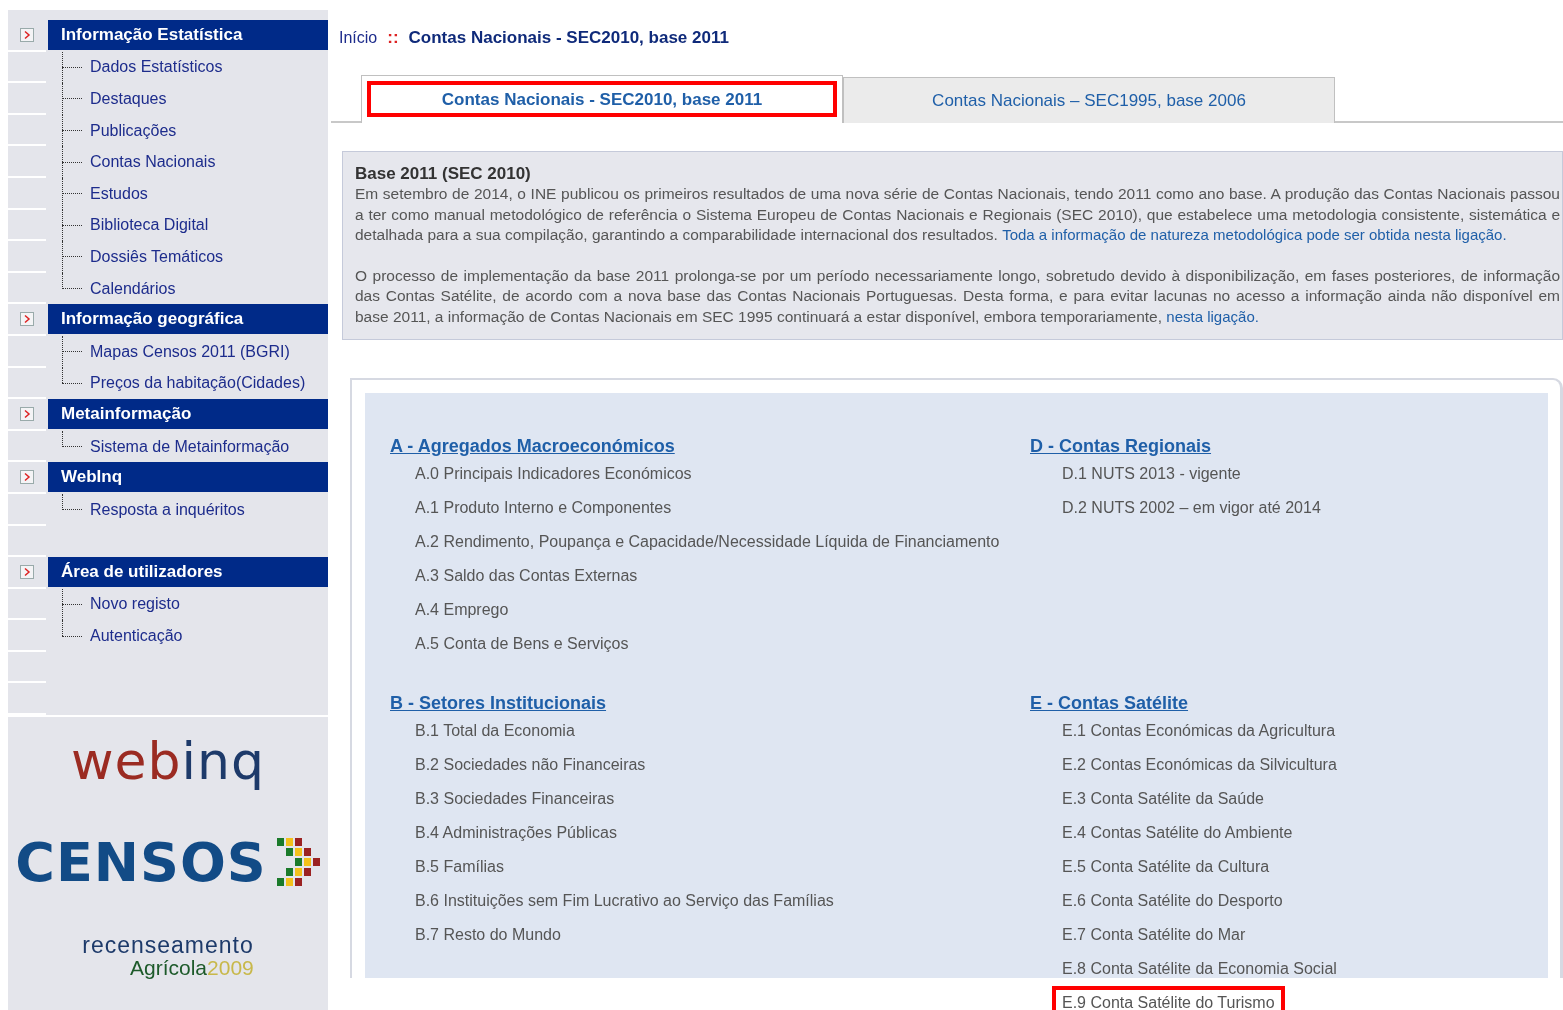  I want to click on section-item: B.5 Famílias, so click(459, 867).